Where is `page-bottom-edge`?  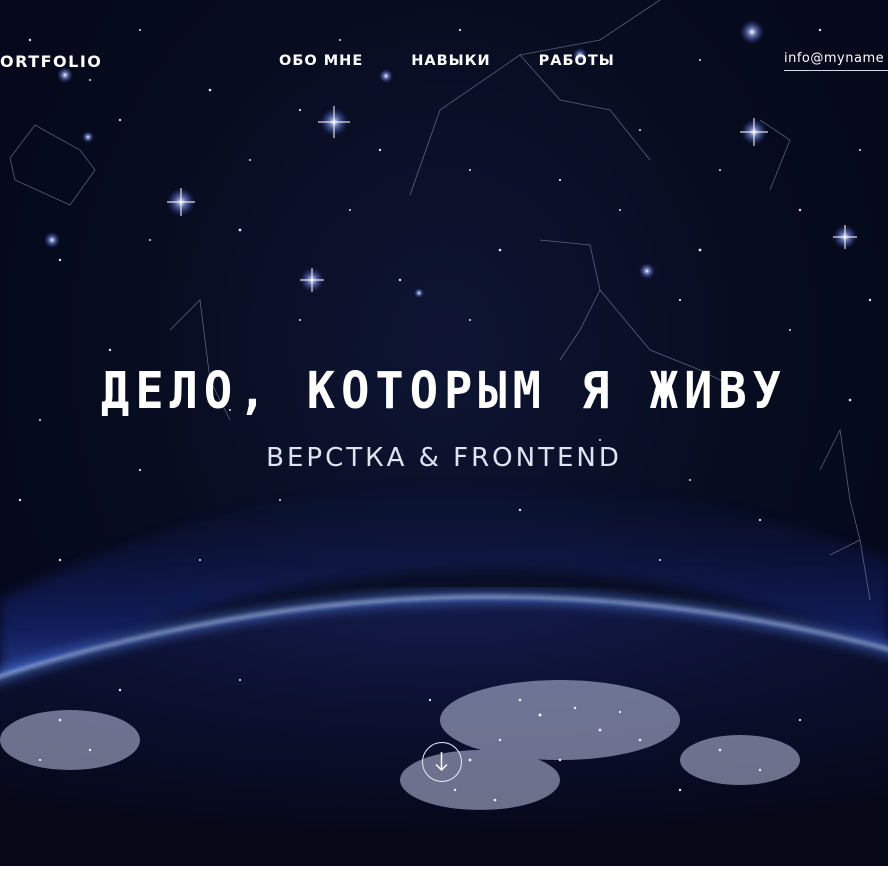
page-bottom-edge is located at coordinates (444, 877).